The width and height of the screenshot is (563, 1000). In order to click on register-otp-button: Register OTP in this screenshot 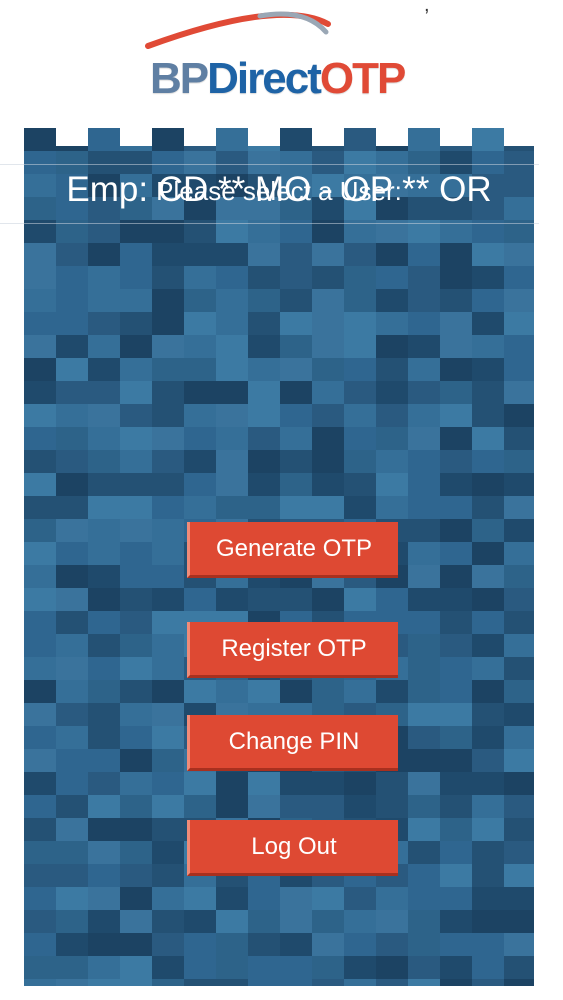, I will do `click(292, 650)`.